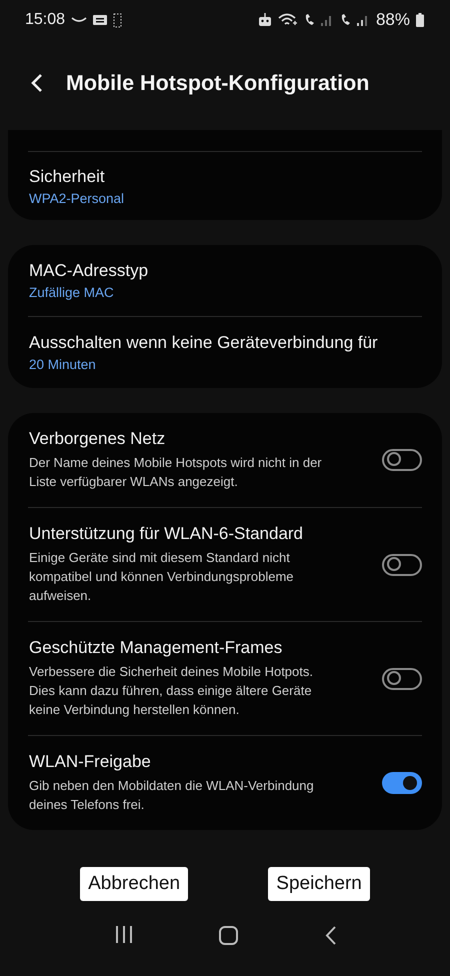 Image resolution: width=450 pixels, height=976 pixels. I want to click on smile-icon, so click(79, 20).